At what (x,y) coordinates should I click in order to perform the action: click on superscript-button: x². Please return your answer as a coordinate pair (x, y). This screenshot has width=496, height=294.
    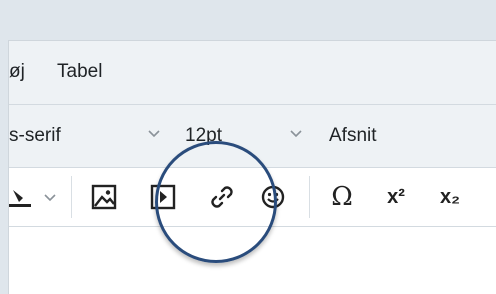
    Looking at the image, I should click on (396, 197).